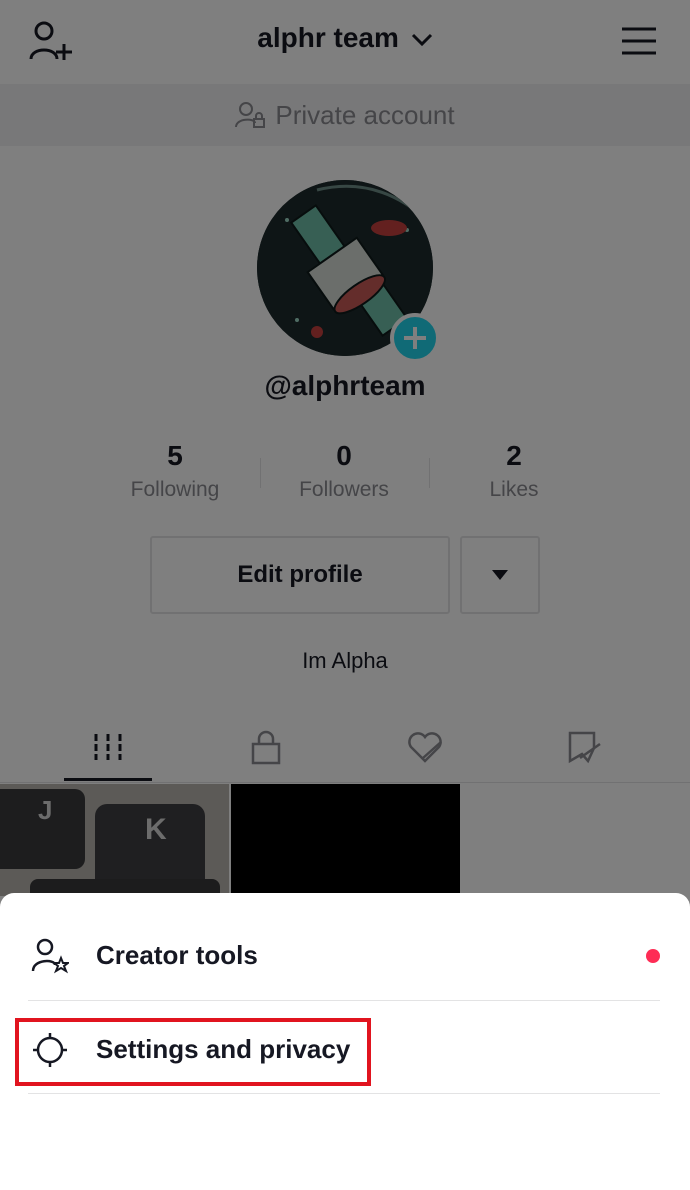 The height and width of the screenshot is (1190, 690). What do you see at coordinates (345, 955) in the screenshot?
I see `creator-tools-item: Creator tools` at bounding box center [345, 955].